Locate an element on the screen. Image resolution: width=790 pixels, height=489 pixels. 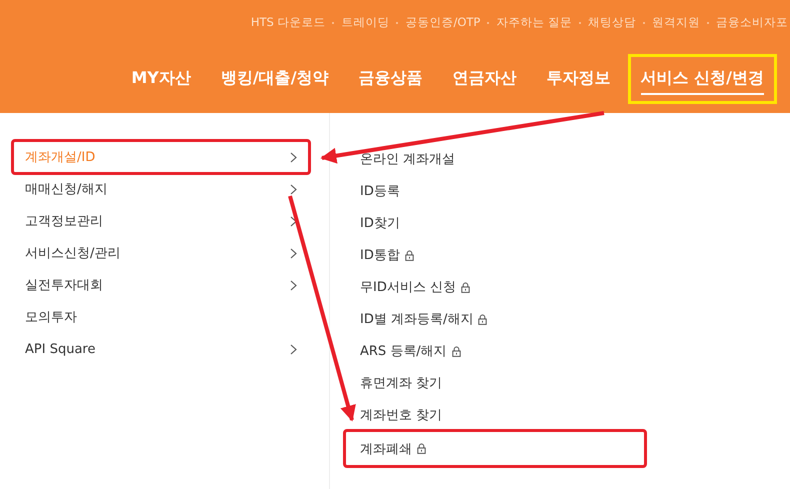
submenu-item: ARS 등록/해지 is located at coordinates (495, 351).